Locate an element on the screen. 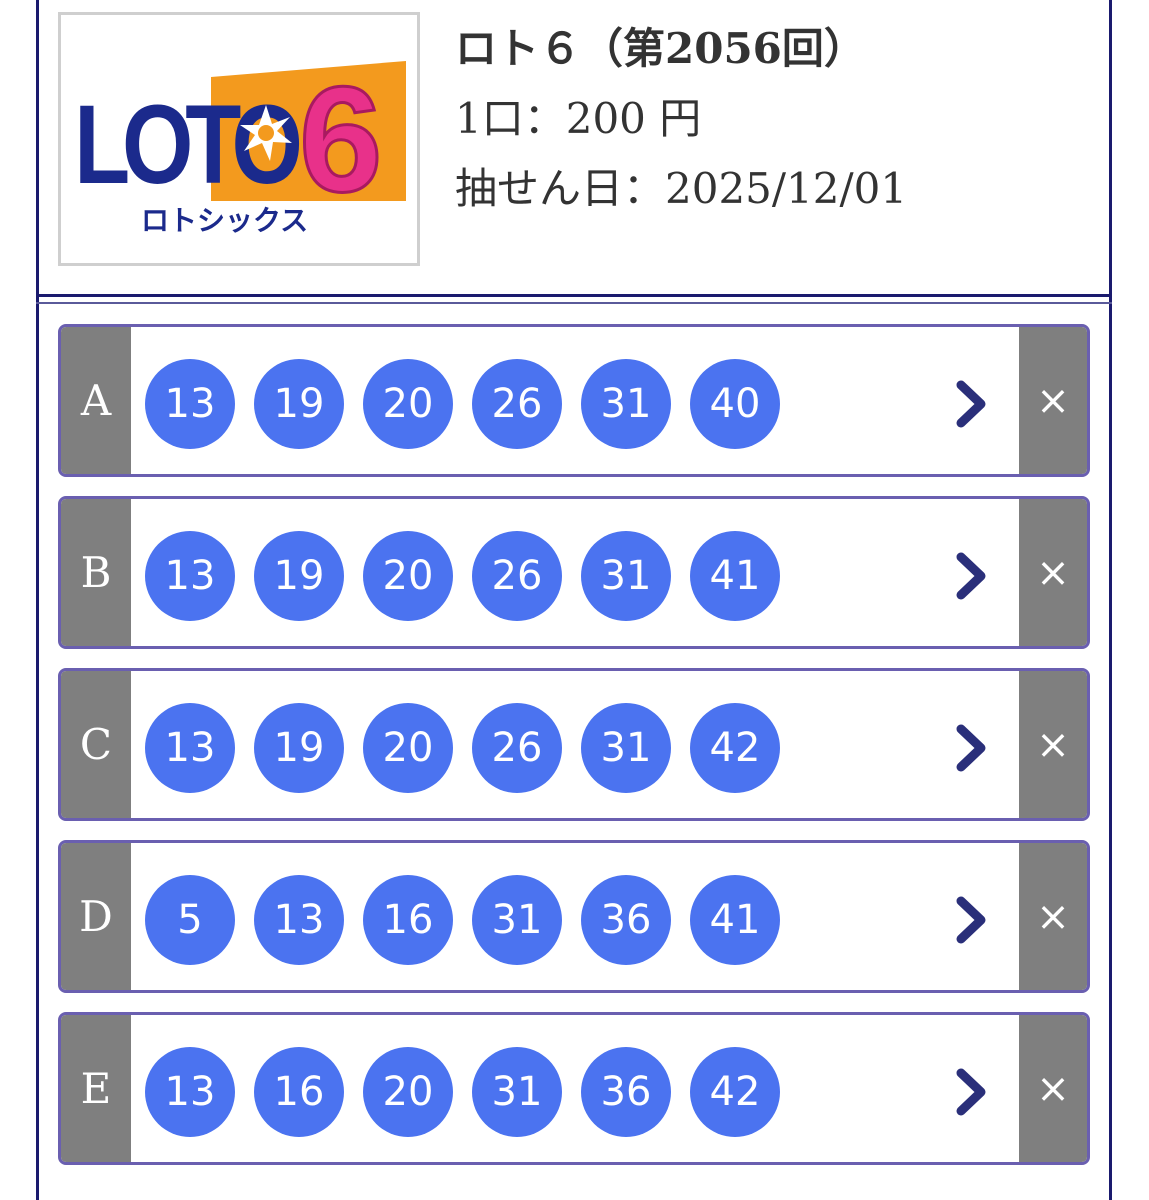  logo-kana: ロトシックス is located at coordinates (224, 220).